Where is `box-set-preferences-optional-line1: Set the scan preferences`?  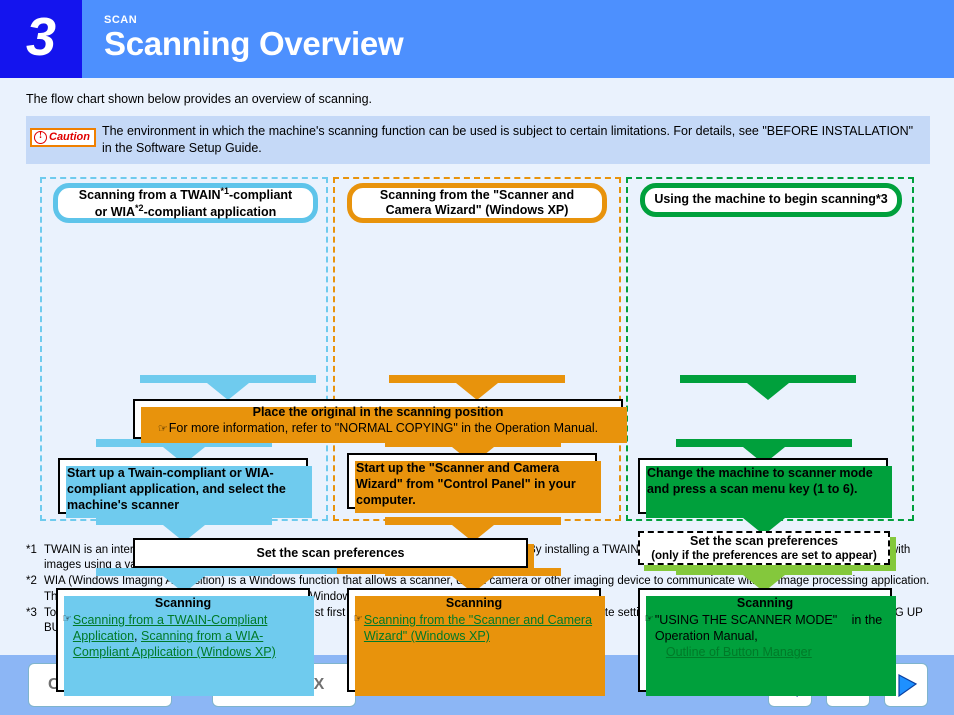
box-set-preferences-optional-line1: Set the scan preferences is located at coordinates (764, 540).